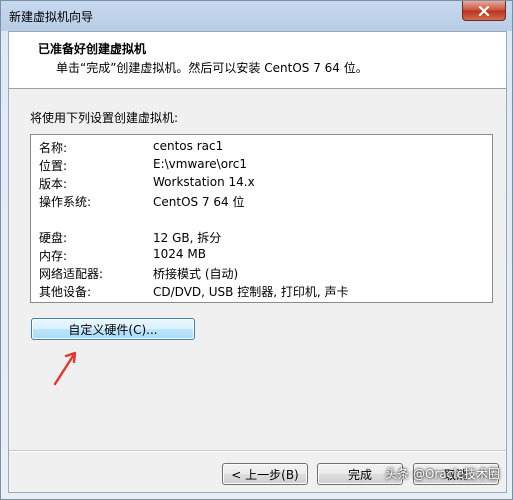 Image resolution: width=513 pixels, height=500 pixels. I want to click on summary-row-other-devices: 其他设备: CD/DVD, USB 控制器, 打印机, 声卡, so click(261, 292).